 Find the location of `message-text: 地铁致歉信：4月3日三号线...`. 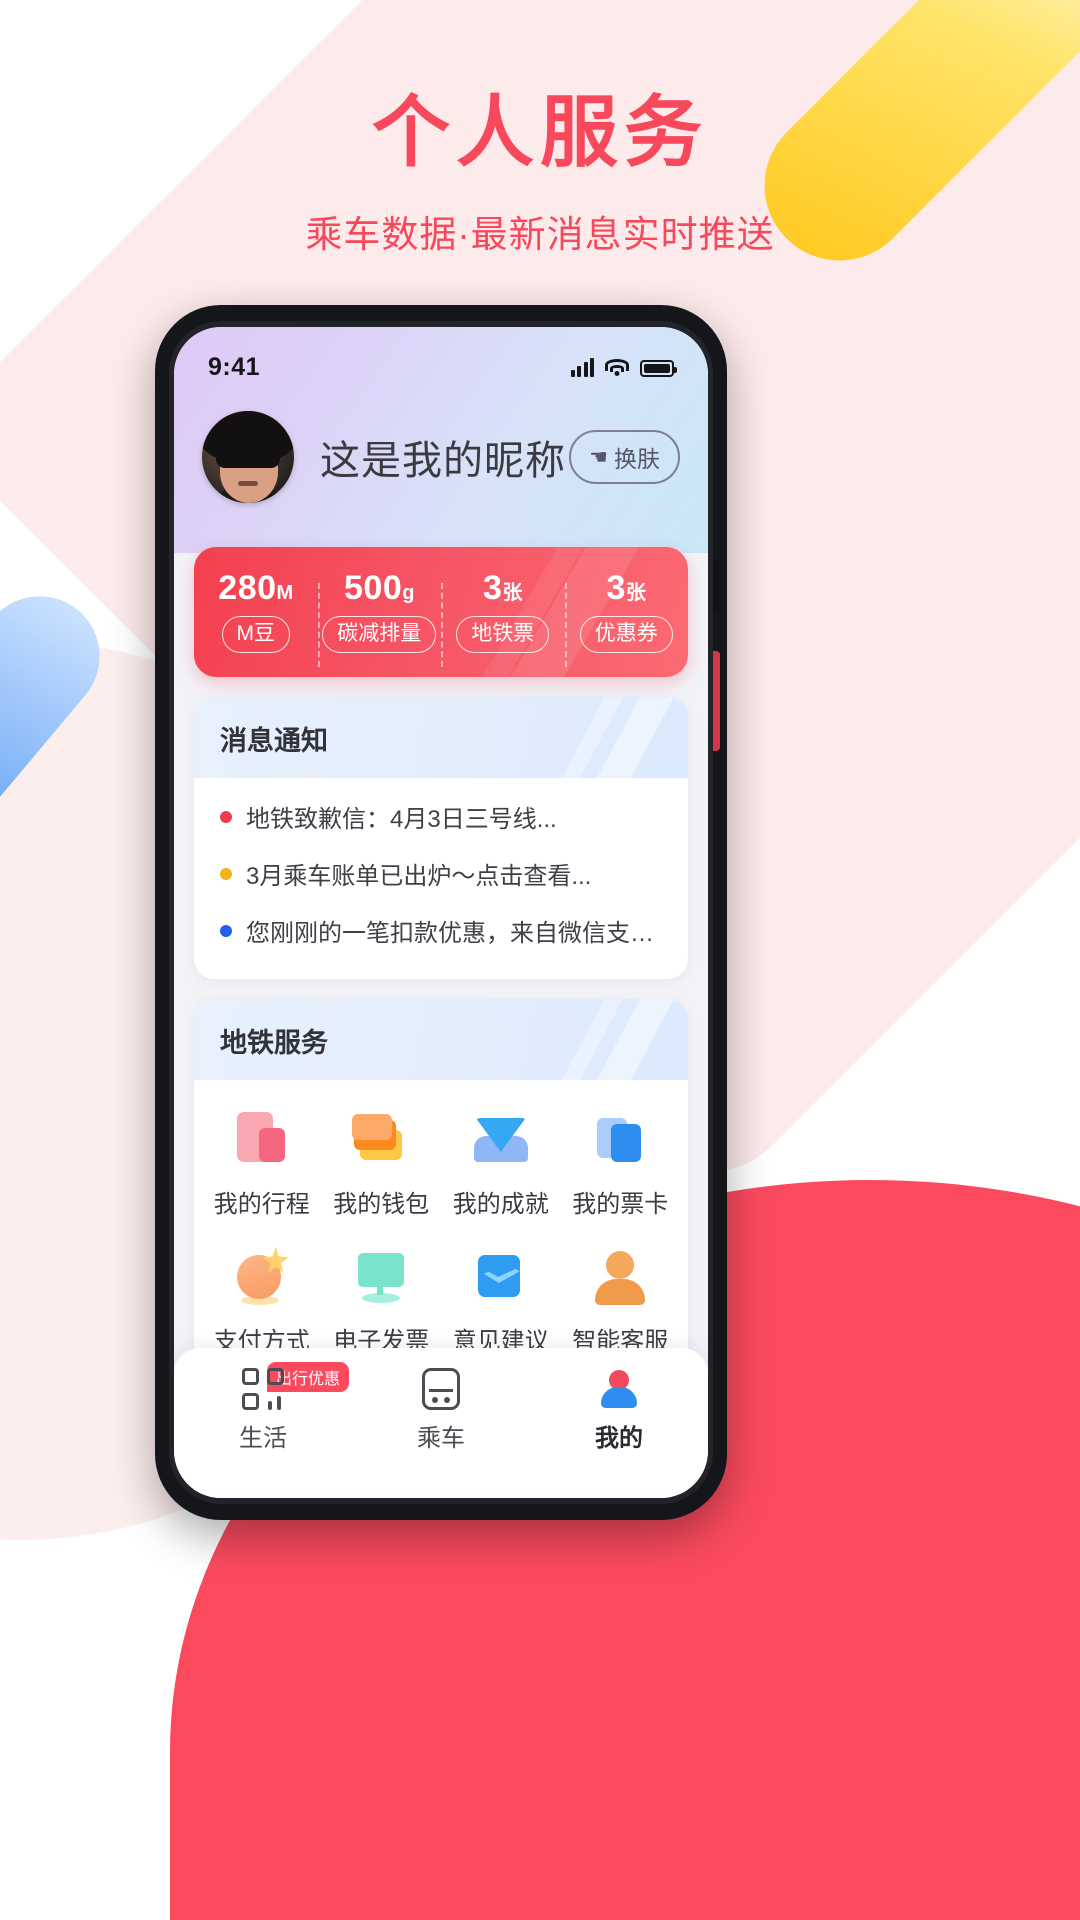

message-text: 地铁致歉信：4月3日三号线... is located at coordinates (401, 819).